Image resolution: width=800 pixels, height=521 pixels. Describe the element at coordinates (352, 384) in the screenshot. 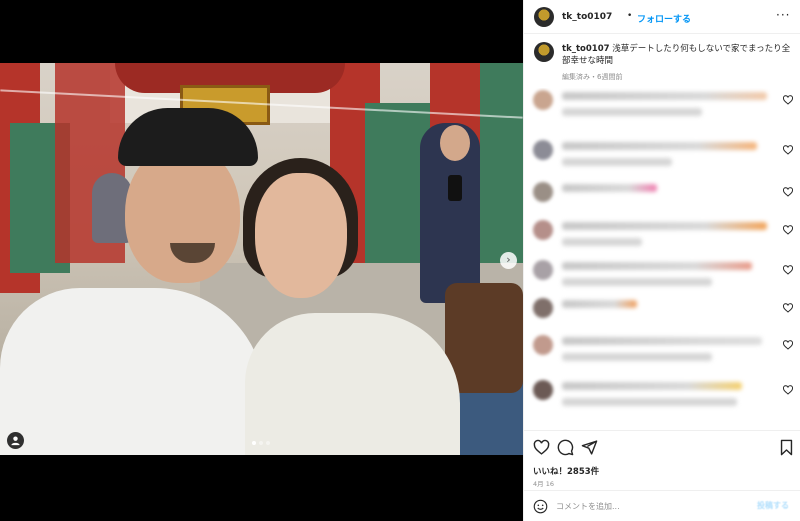

I see `photo-woman-shirt` at that location.